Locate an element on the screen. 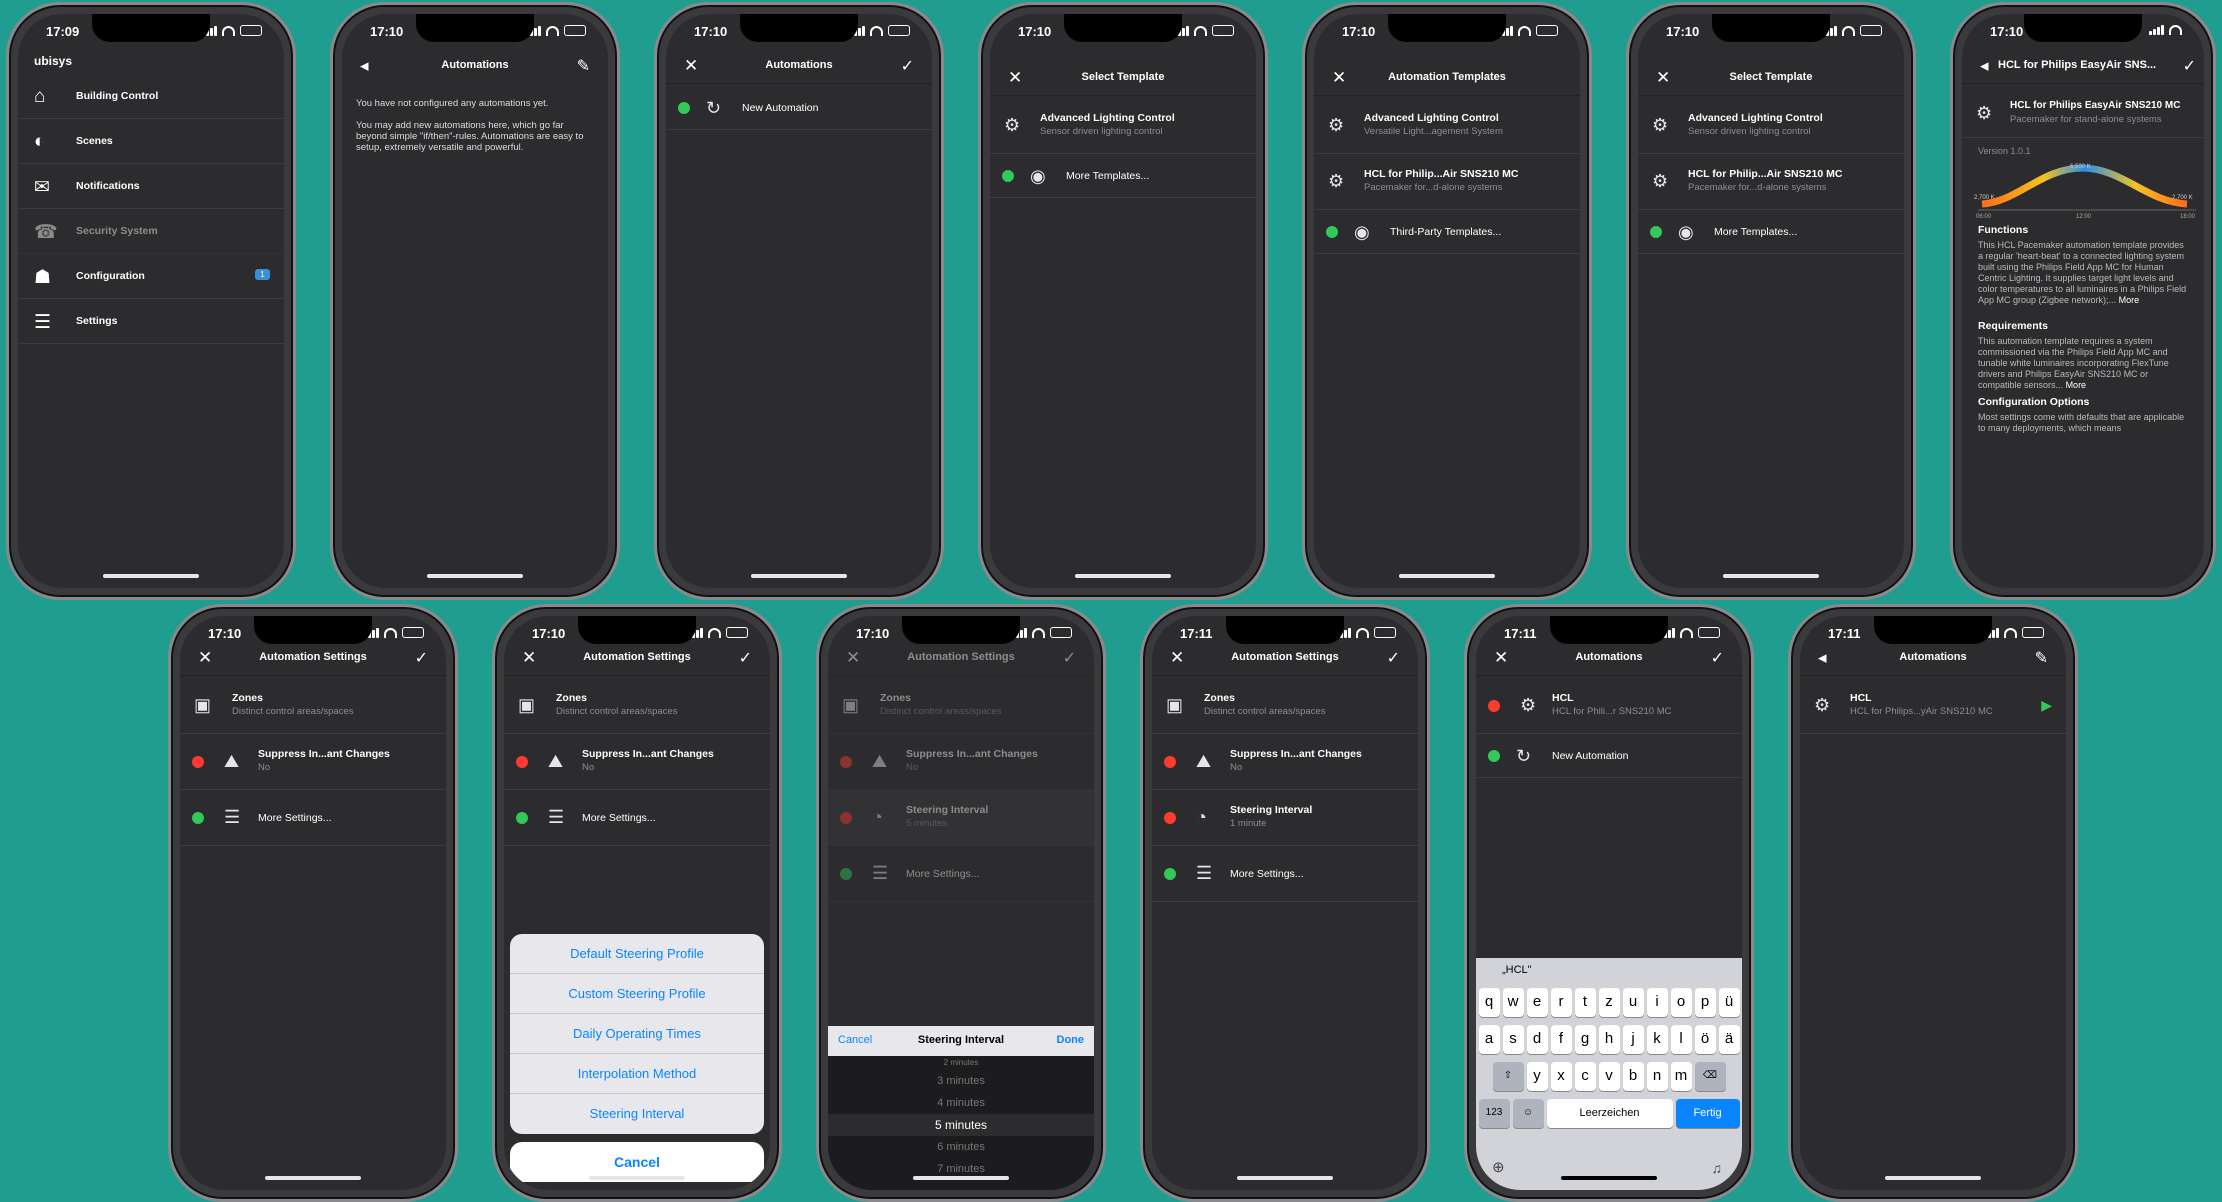 Image resolution: width=2222 pixels, height=1202 pixels. key: b is located at coordinates (1633, 1076).